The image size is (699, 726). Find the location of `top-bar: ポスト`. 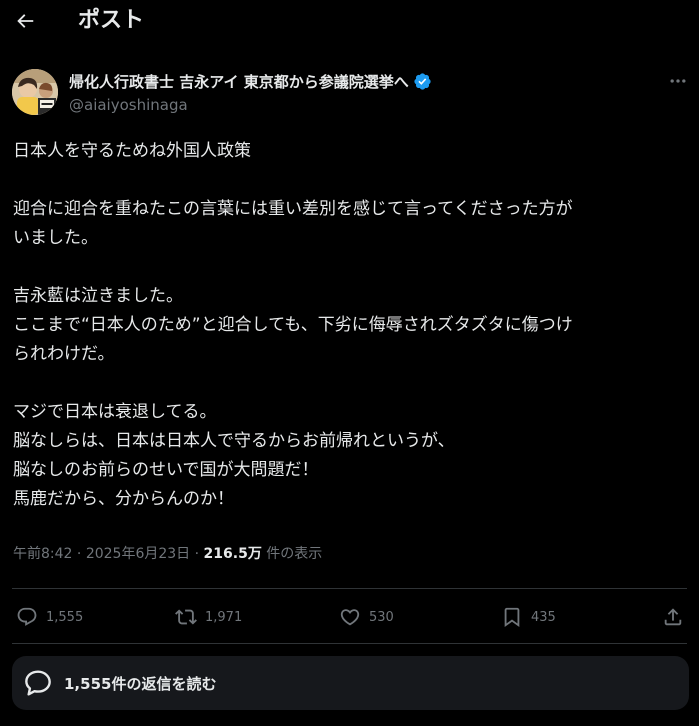

top-bar: ポスト is located at coordinates (349, 24).